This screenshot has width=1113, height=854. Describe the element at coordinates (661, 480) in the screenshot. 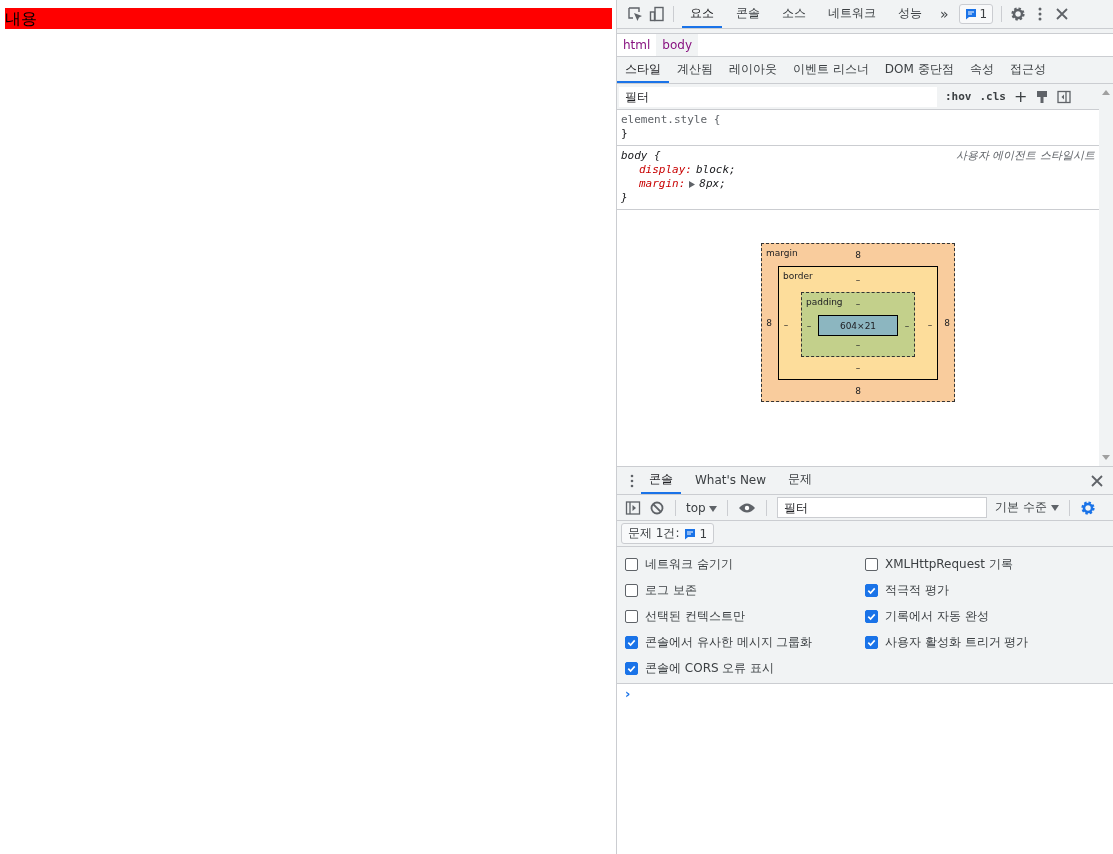

I see `drawer-tab: 콘솔` at that location.